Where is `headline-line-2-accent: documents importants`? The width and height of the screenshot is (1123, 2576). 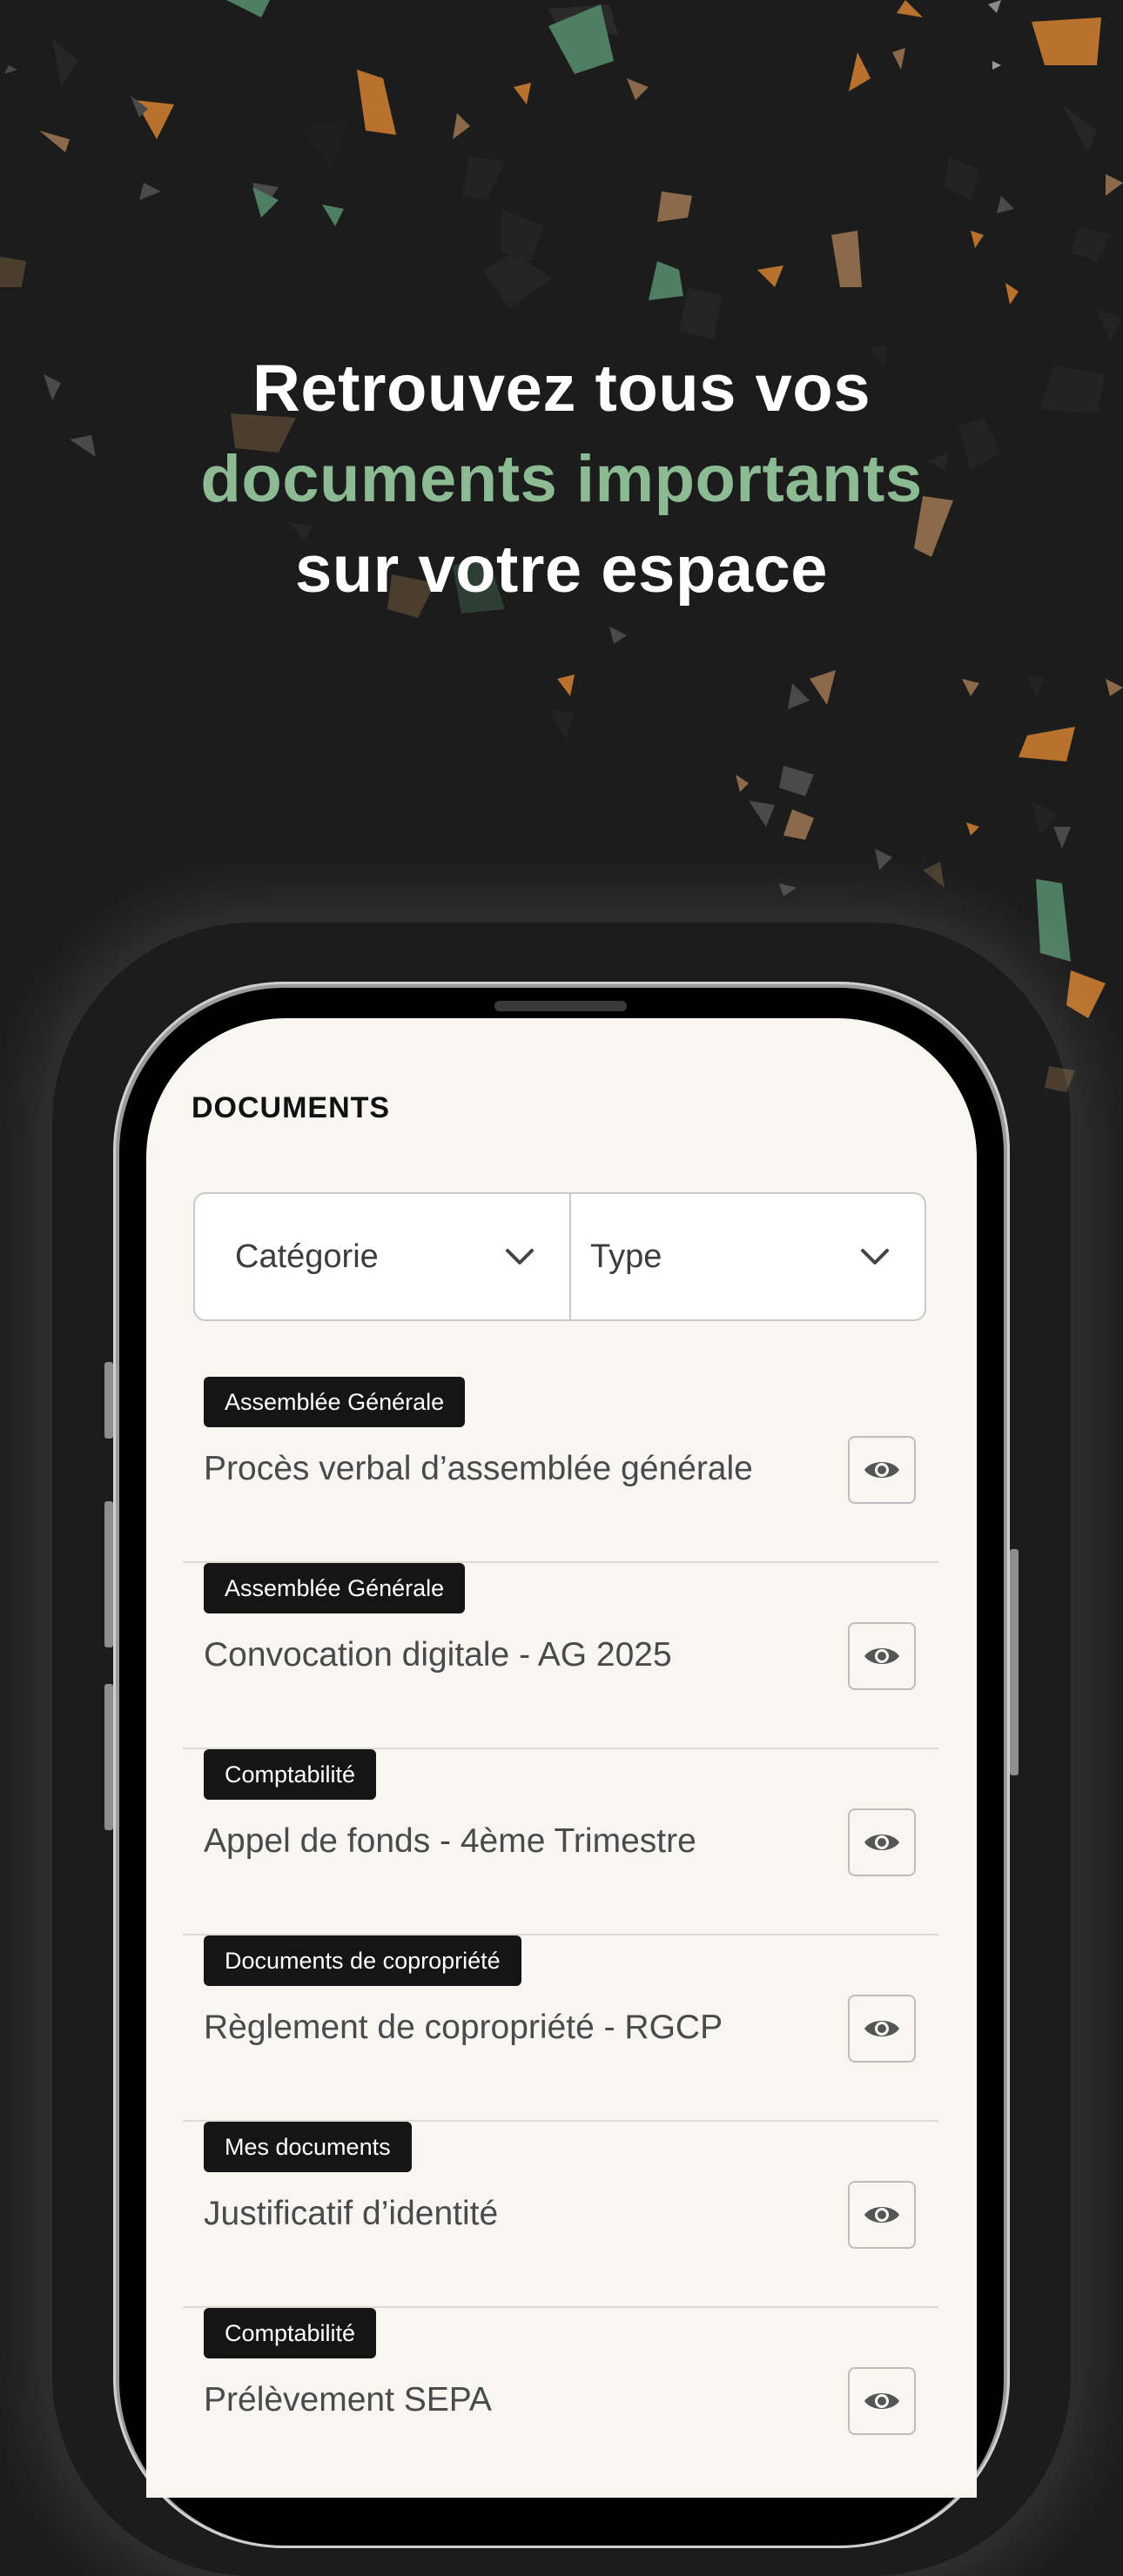 headline-line-2-accent: documents importants is located at coordinates (562, 479).